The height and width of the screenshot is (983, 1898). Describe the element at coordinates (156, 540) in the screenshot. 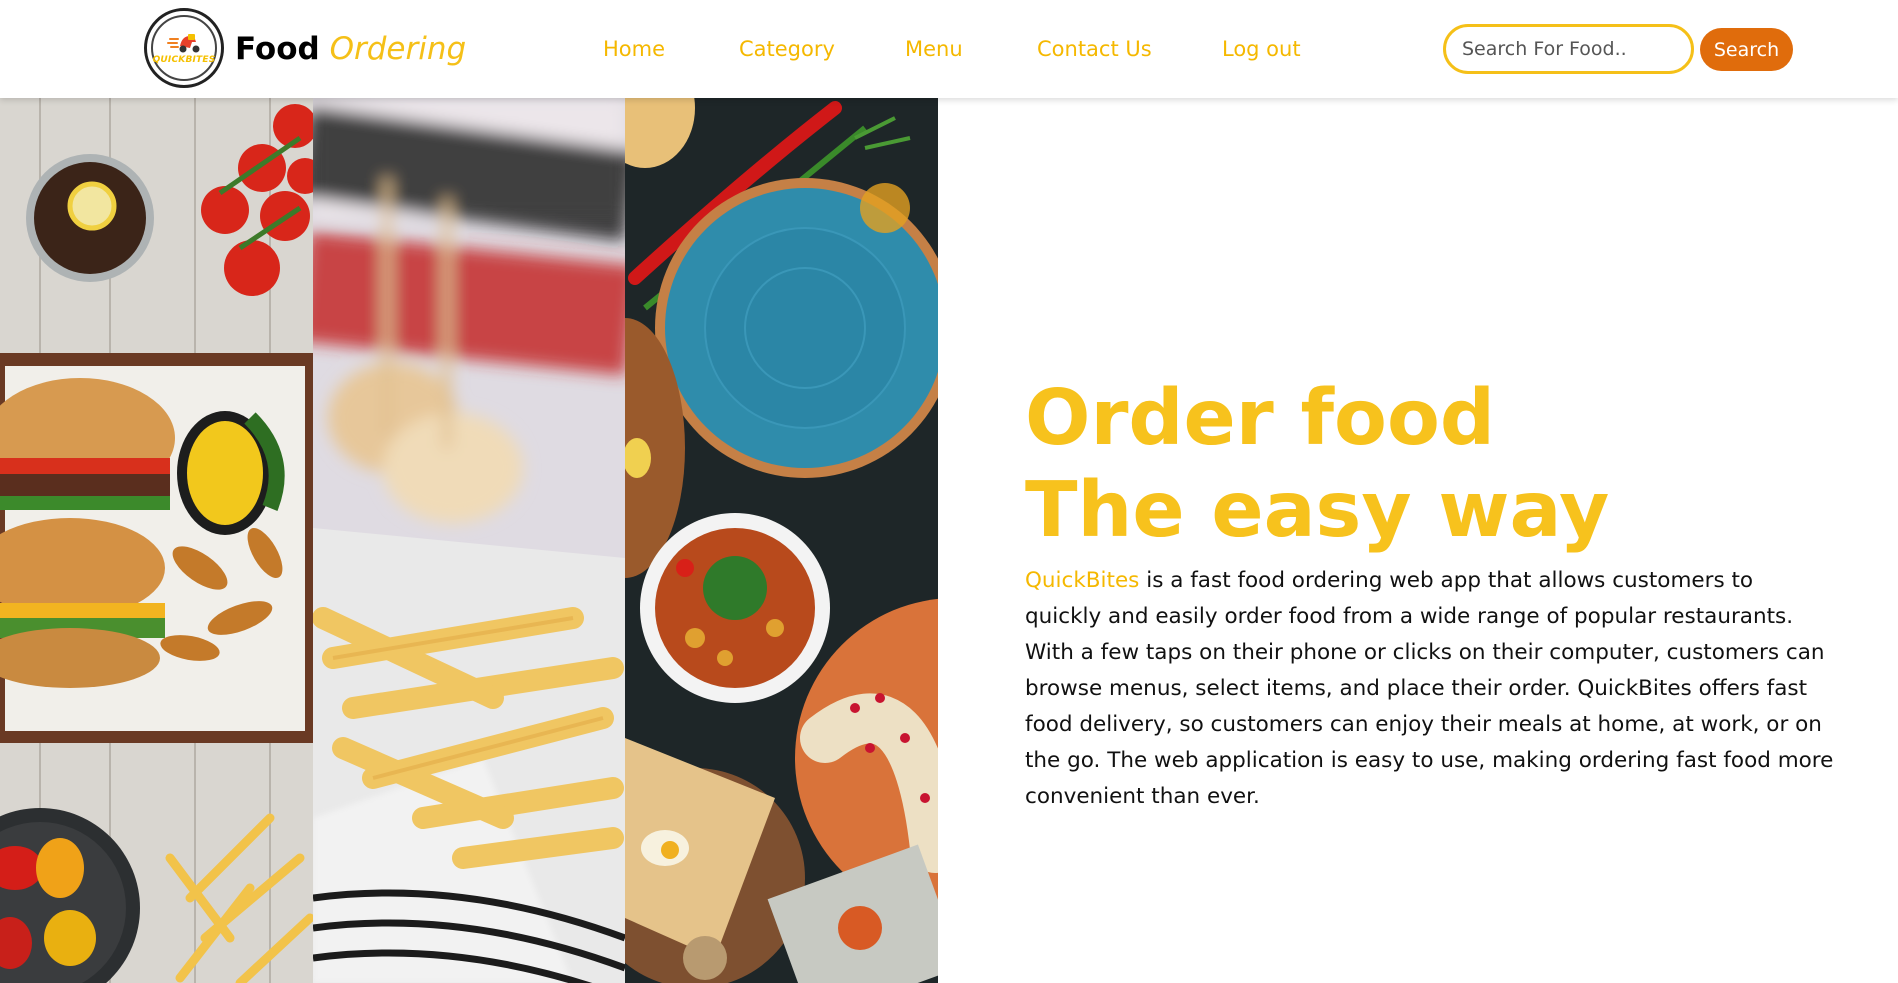

I see `burger-platter-photo` at that location.